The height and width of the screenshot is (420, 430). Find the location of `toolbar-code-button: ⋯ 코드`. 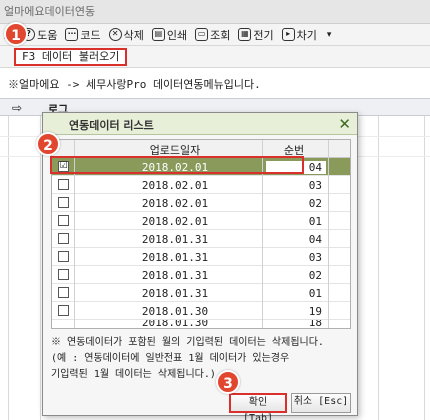

toolbar-code-button: ⋯ 코드 is located at coordinates (83, 35).